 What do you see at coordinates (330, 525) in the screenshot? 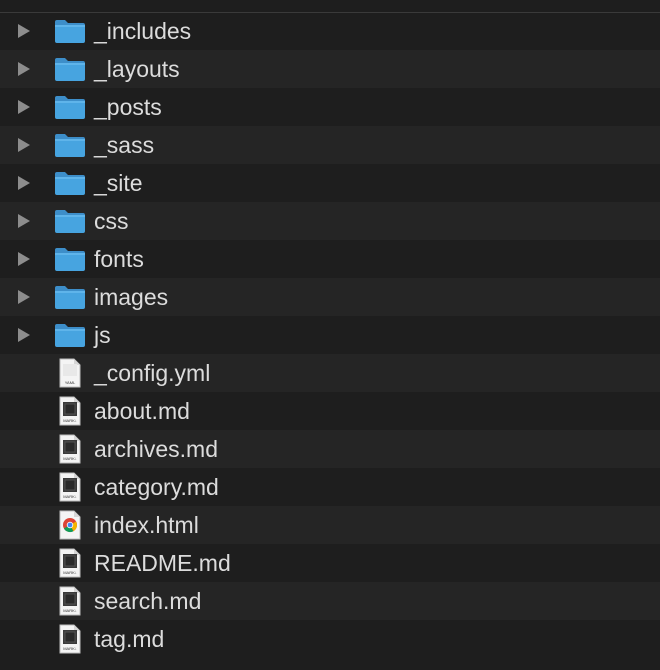
I see `file-row: index.html` at bounding box center [330, 525].